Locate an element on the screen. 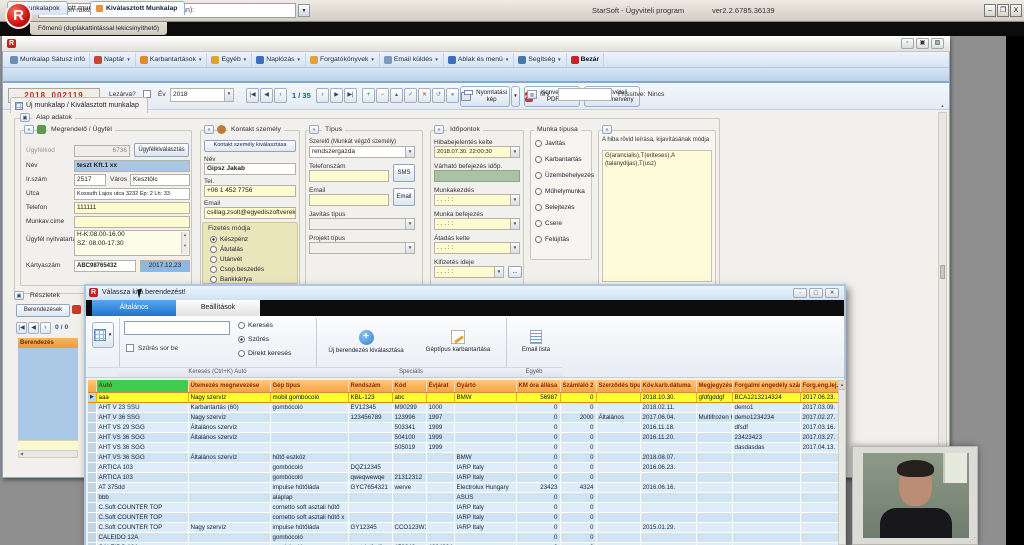 The height and width of the screenshot is (545, 1024). kontakt-tel-field: +06 1 452 7756 is located at coordinates (250, 191).